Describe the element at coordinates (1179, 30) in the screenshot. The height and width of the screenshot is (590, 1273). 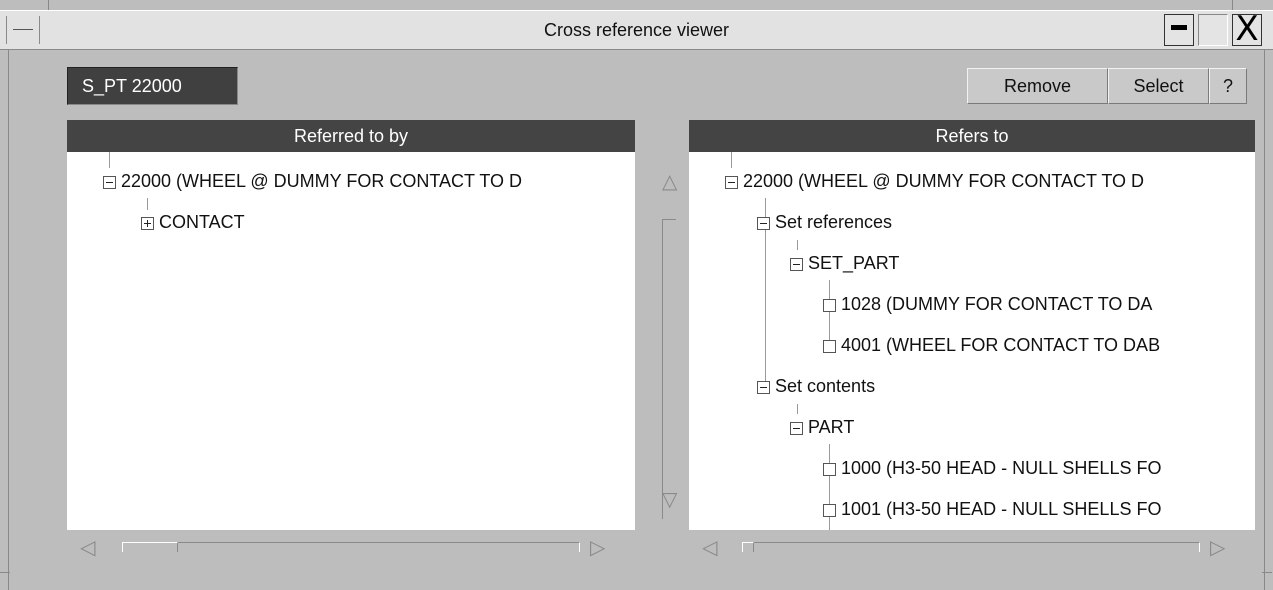
I see `minimize-icon` at that location.